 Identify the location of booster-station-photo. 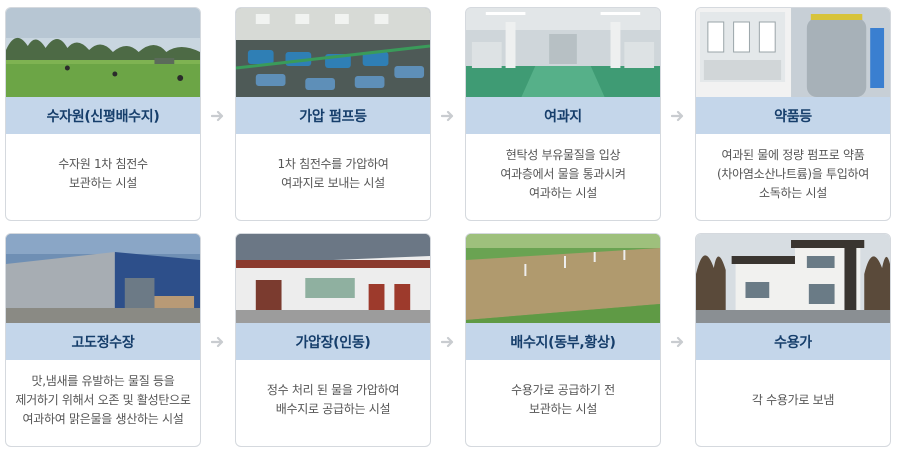
(333, 278).